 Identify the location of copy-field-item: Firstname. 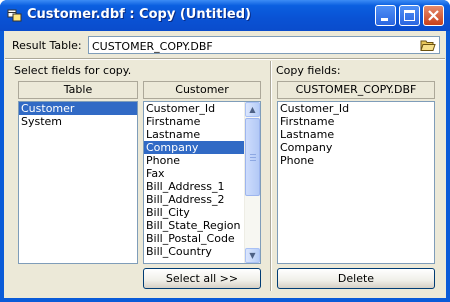
(356, 121).